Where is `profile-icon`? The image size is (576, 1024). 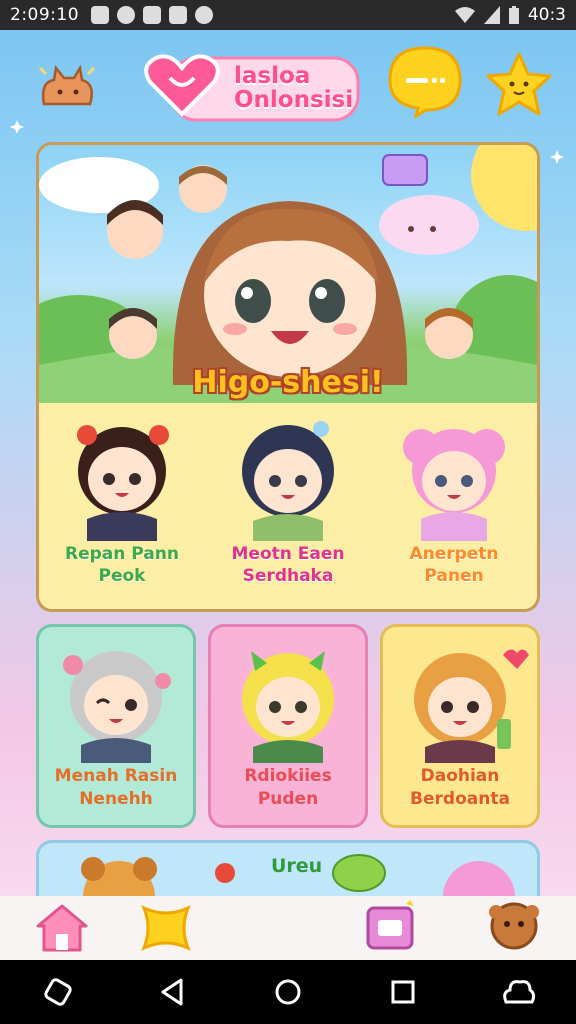 profile-icon is located at coordinates (514, 928).